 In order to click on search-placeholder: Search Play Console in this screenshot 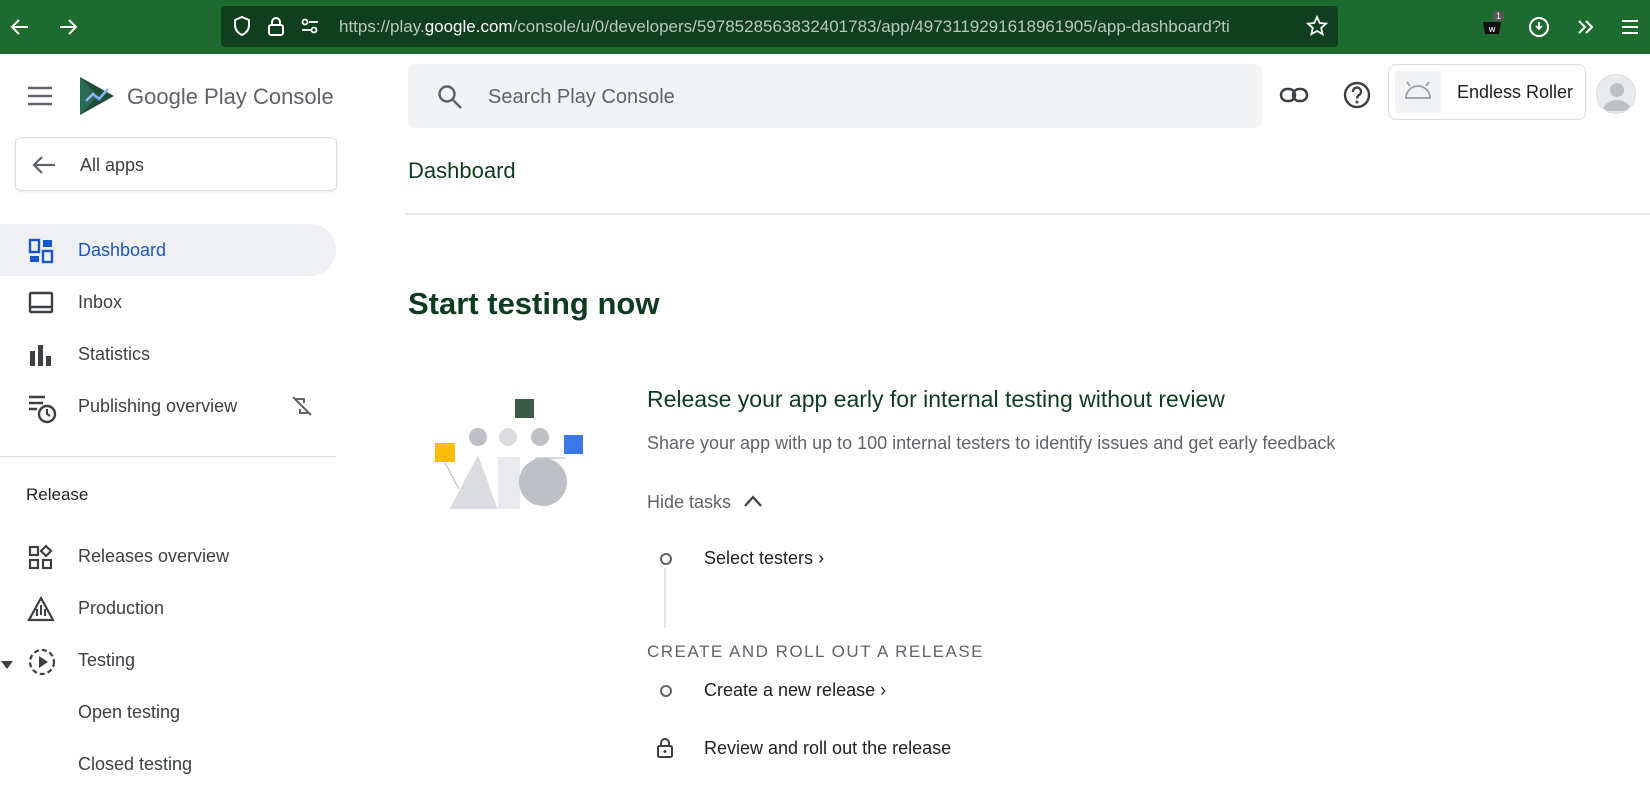, I will do `click(581, 97)`.